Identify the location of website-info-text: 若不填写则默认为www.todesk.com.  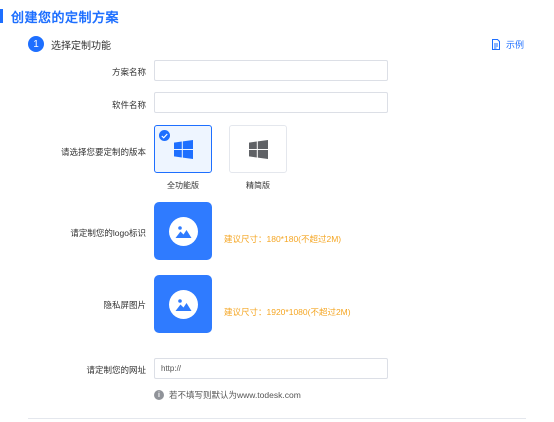
(235, 395).